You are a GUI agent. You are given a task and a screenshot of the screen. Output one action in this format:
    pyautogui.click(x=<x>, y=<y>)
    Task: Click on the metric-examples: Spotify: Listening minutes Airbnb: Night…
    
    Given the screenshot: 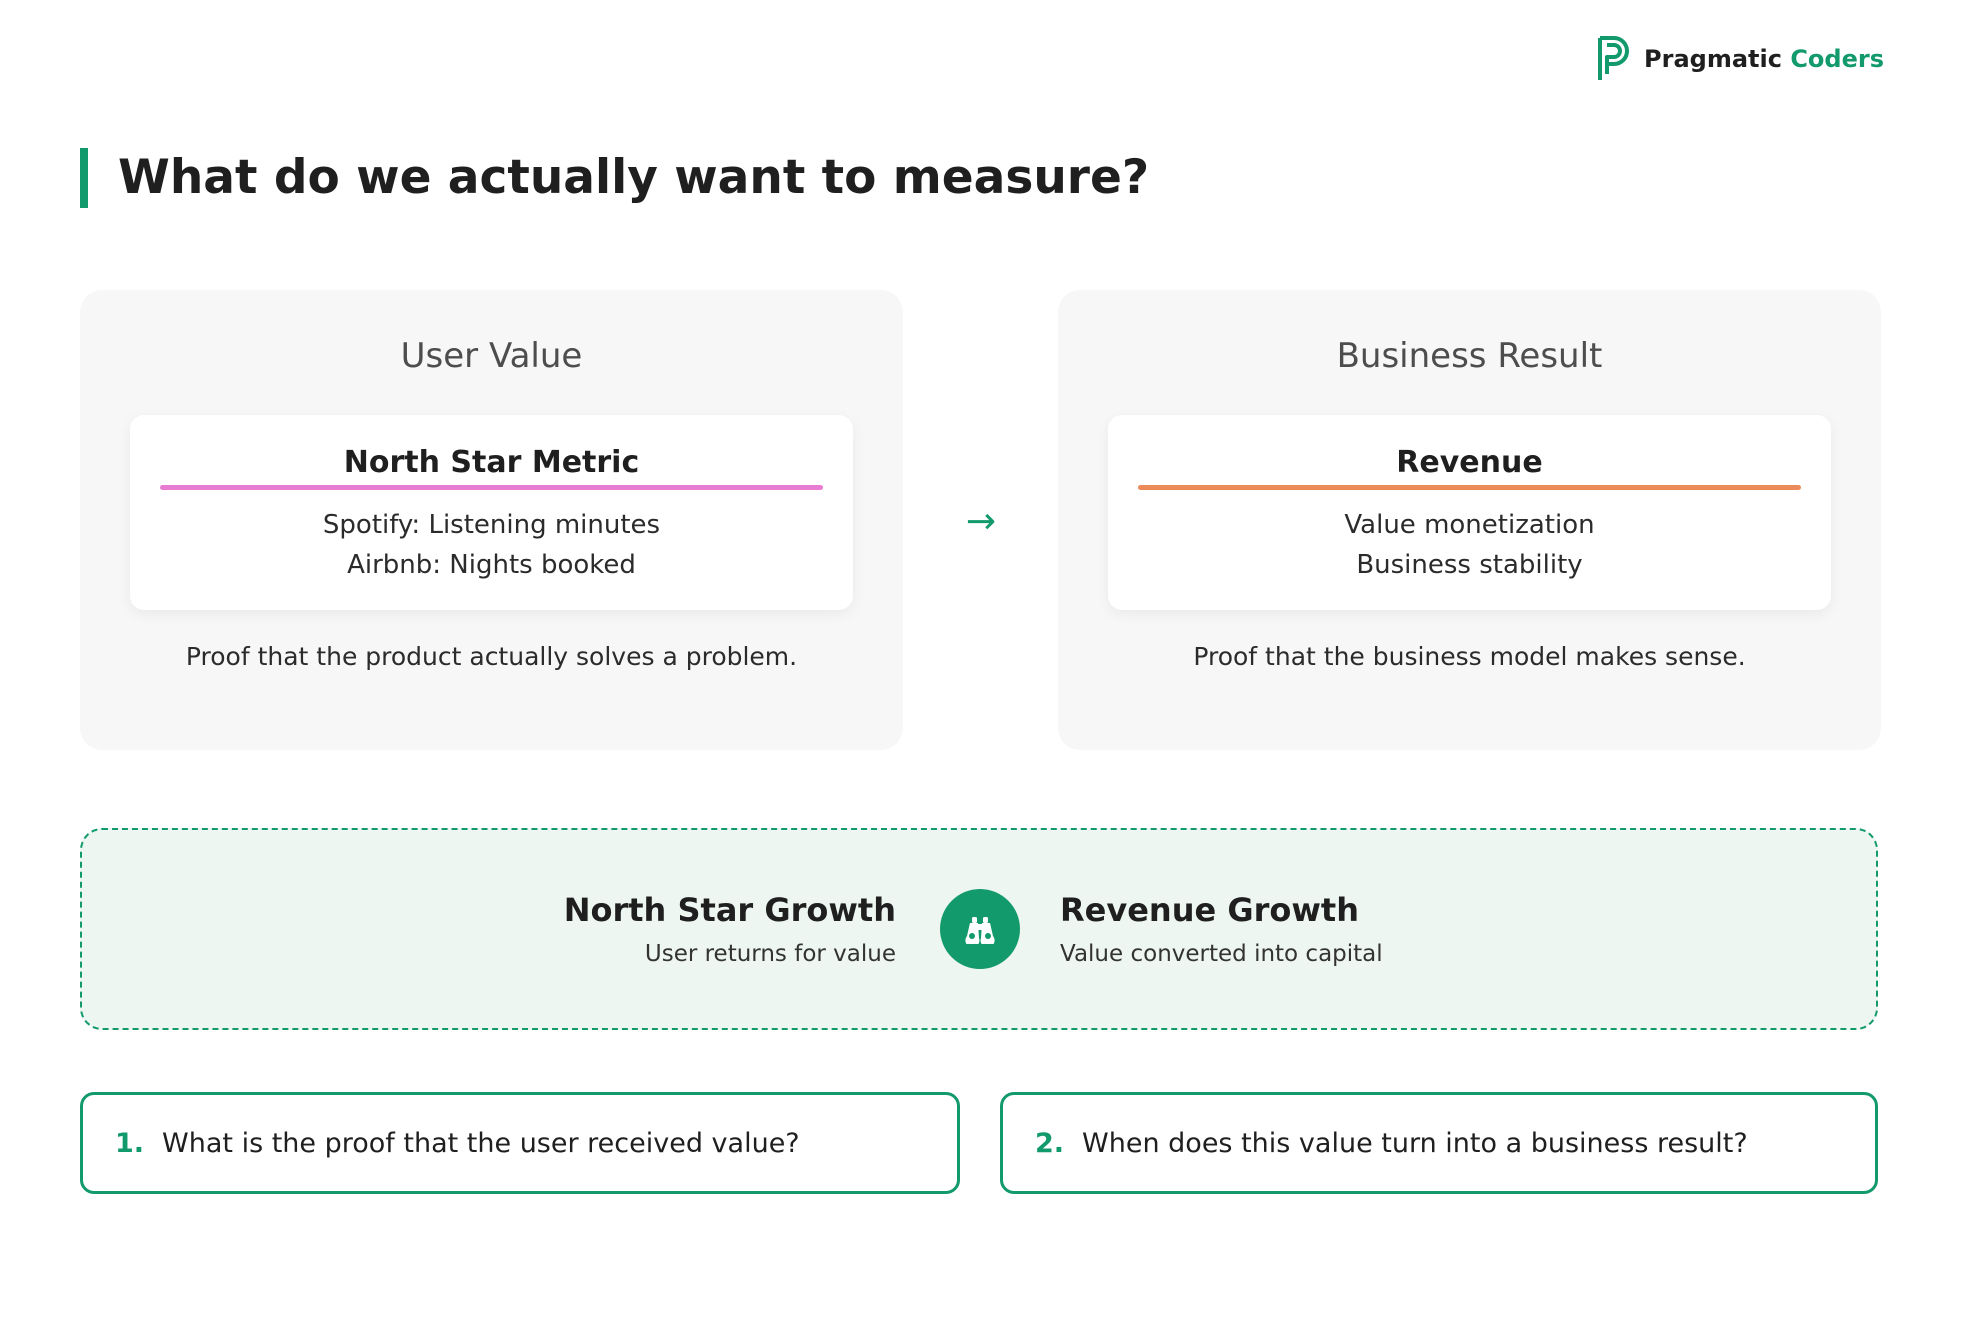 What is the action you would take?
    pyautogui.click(x=491, y=545)
    